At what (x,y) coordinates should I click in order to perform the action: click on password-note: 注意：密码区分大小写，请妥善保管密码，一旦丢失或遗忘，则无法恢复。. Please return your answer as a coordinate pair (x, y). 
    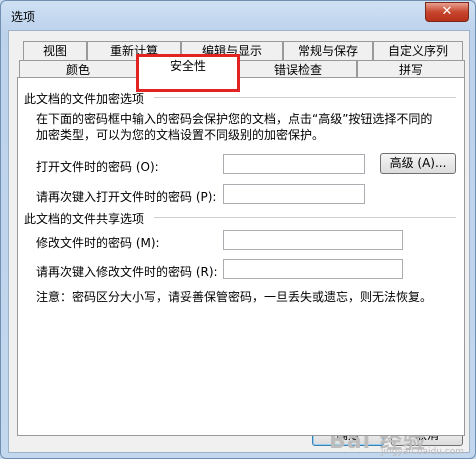
    Looking at the image, I should click on (234, 297).